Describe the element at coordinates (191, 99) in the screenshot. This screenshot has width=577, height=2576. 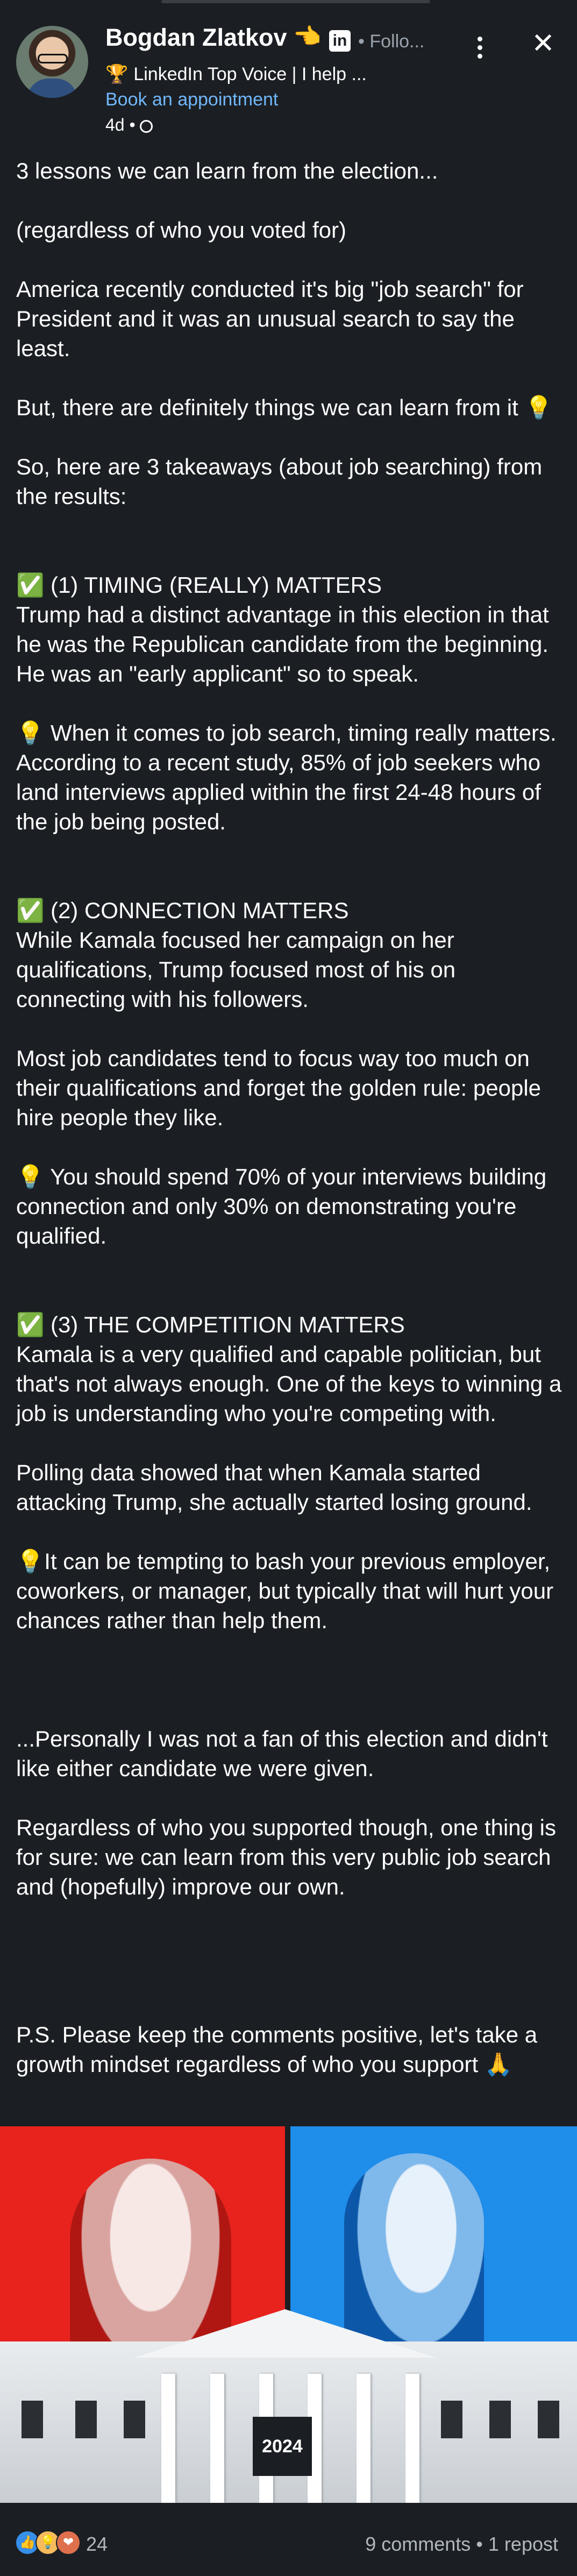
I see `book-appointment-link: Book an appointment` at that location.